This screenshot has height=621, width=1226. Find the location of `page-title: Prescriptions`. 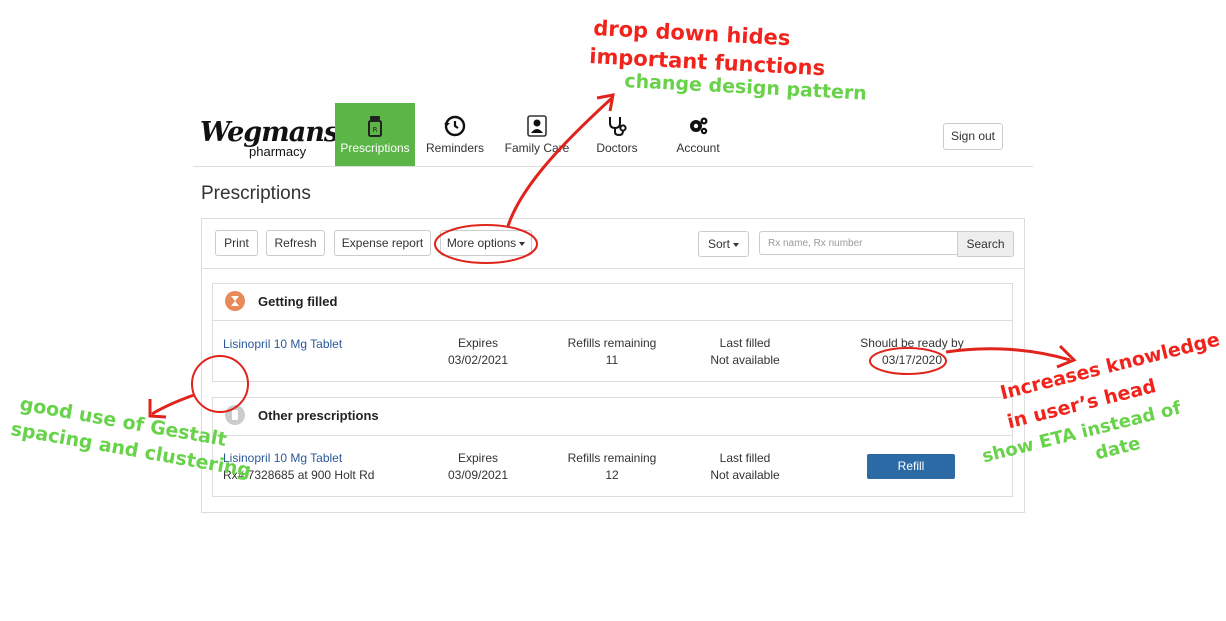

page-title: Prescriptions is located at coordinates (256, 193).